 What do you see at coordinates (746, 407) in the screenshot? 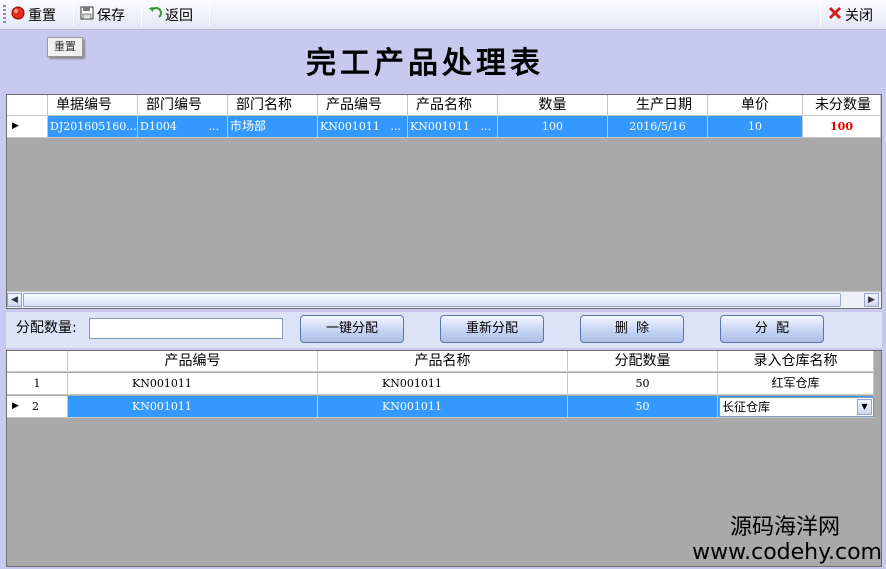
I see `warehouse-selected-value: 长征仓库` at bounding box center [746, 407].